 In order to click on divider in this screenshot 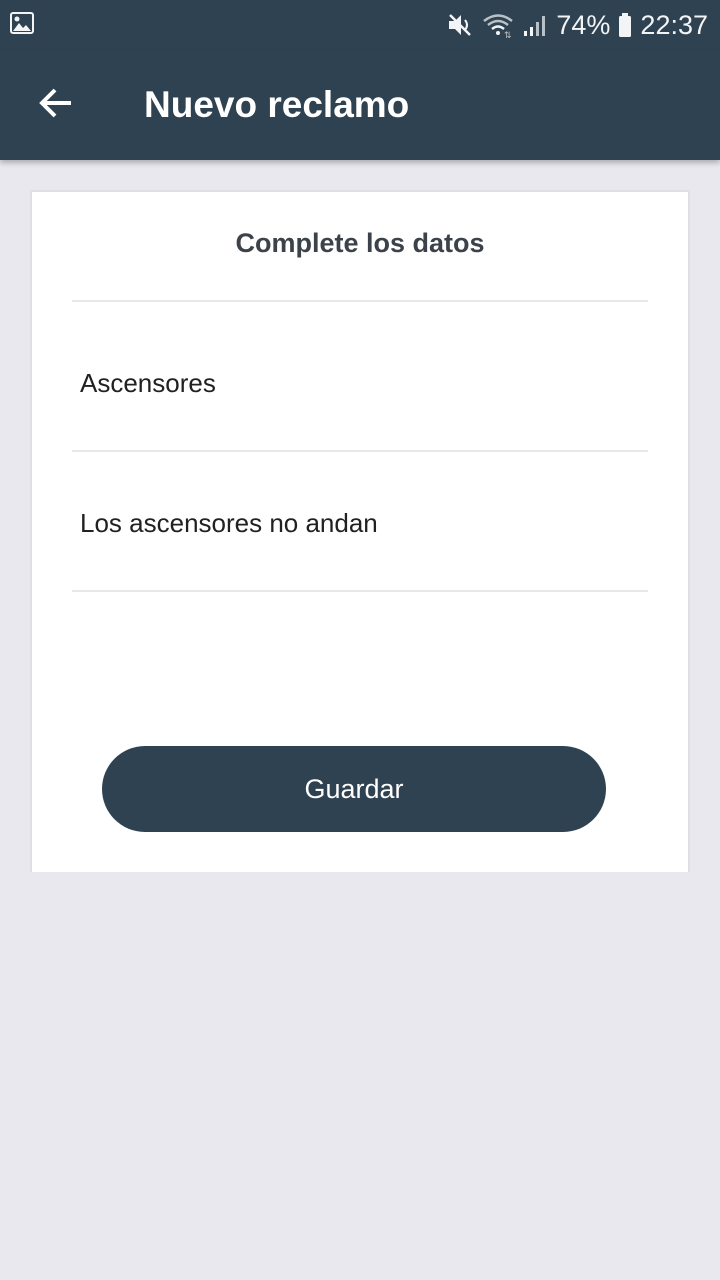, I will do `click(360, 301)`.